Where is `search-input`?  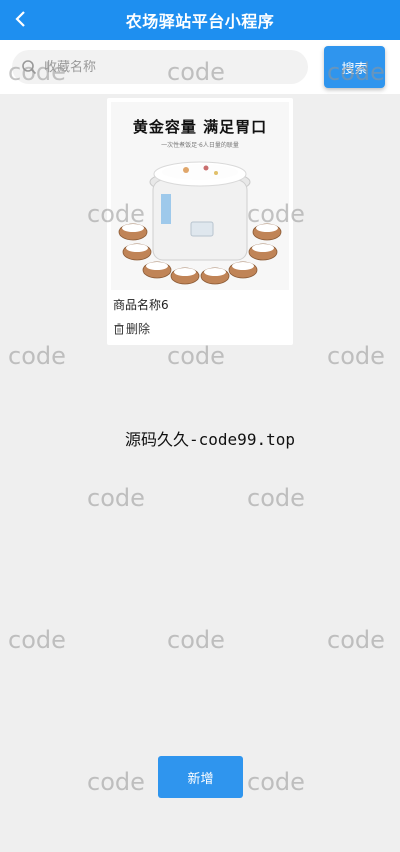 search-input is located at coordinates (169, 67).